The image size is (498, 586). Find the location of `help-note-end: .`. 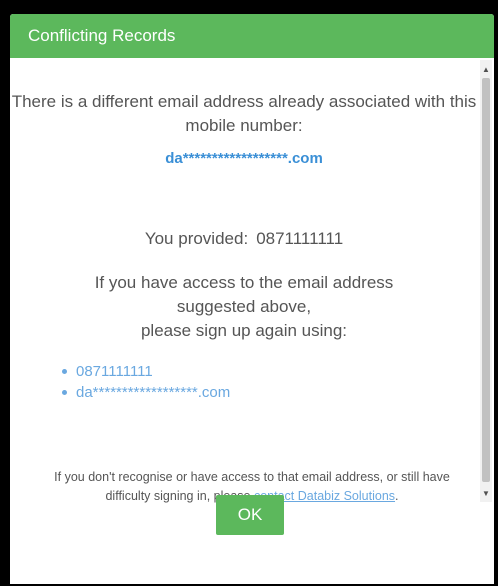

help-note-end: . is located at coordinates (397, 496).